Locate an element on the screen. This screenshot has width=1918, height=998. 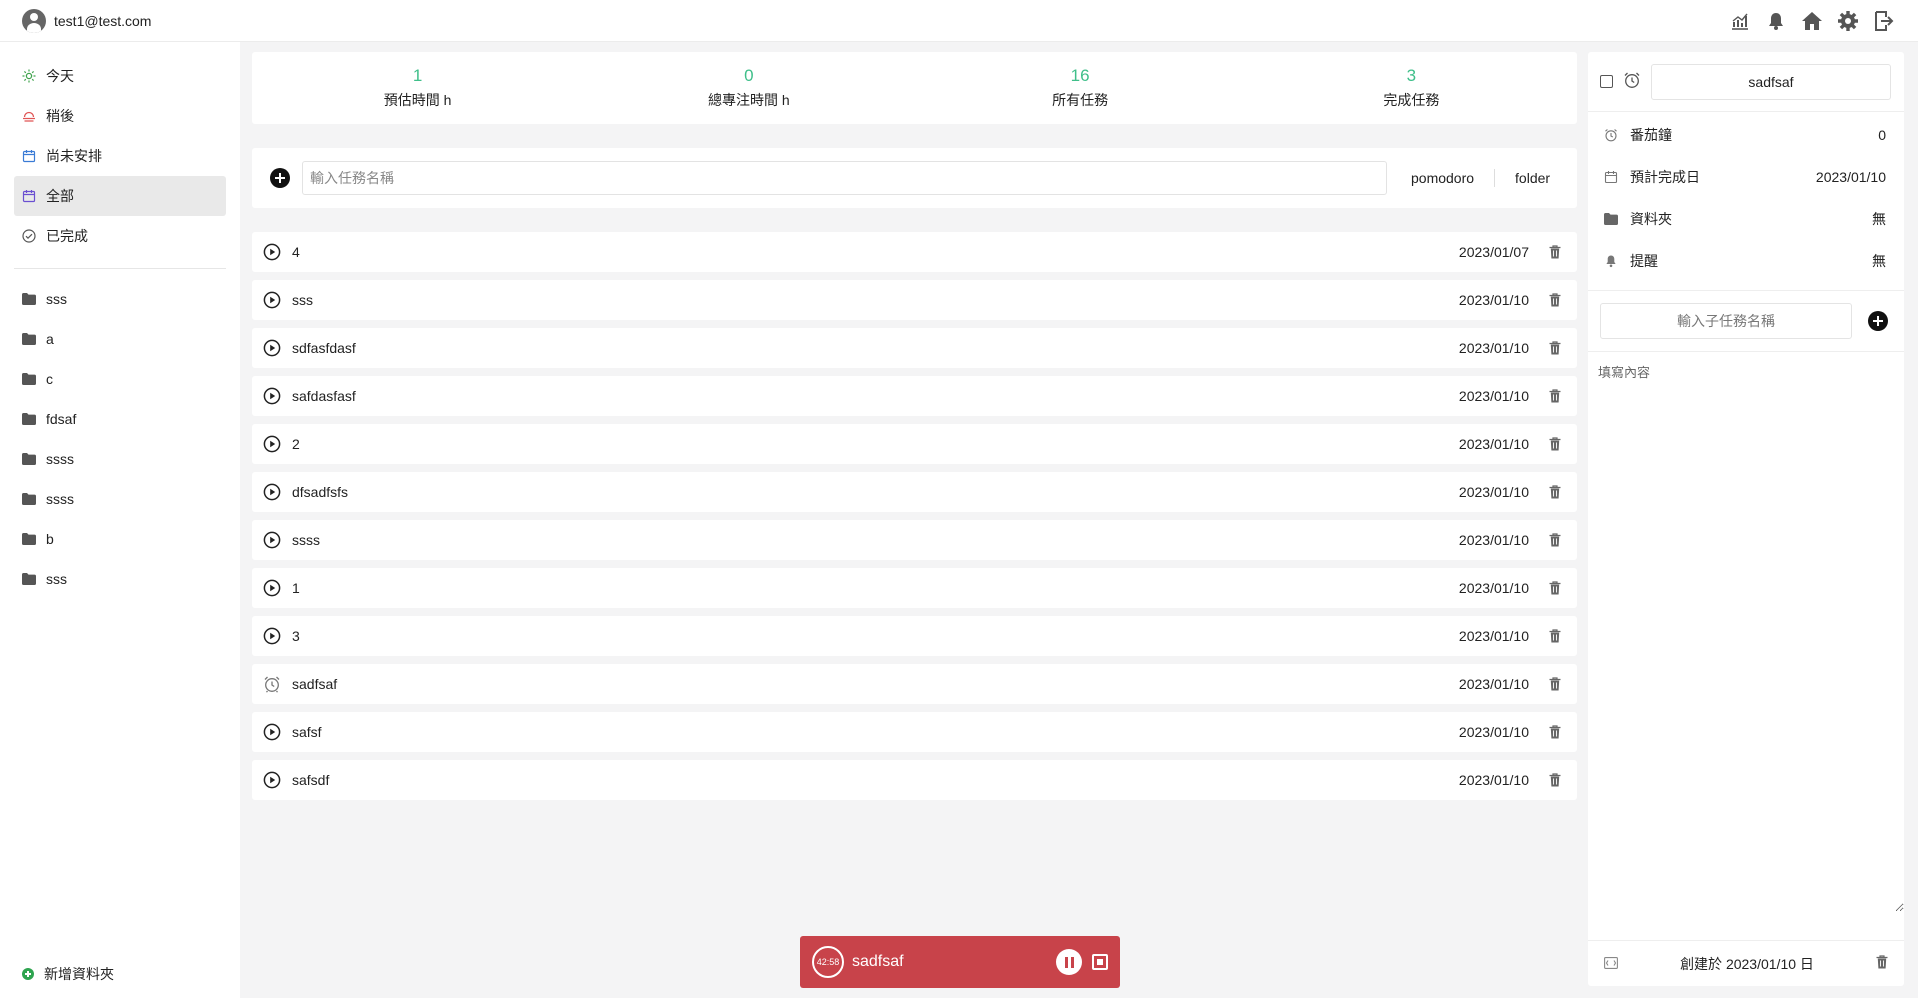
pomodoro-select: pomodoro is located at coordinates (1442, 178).